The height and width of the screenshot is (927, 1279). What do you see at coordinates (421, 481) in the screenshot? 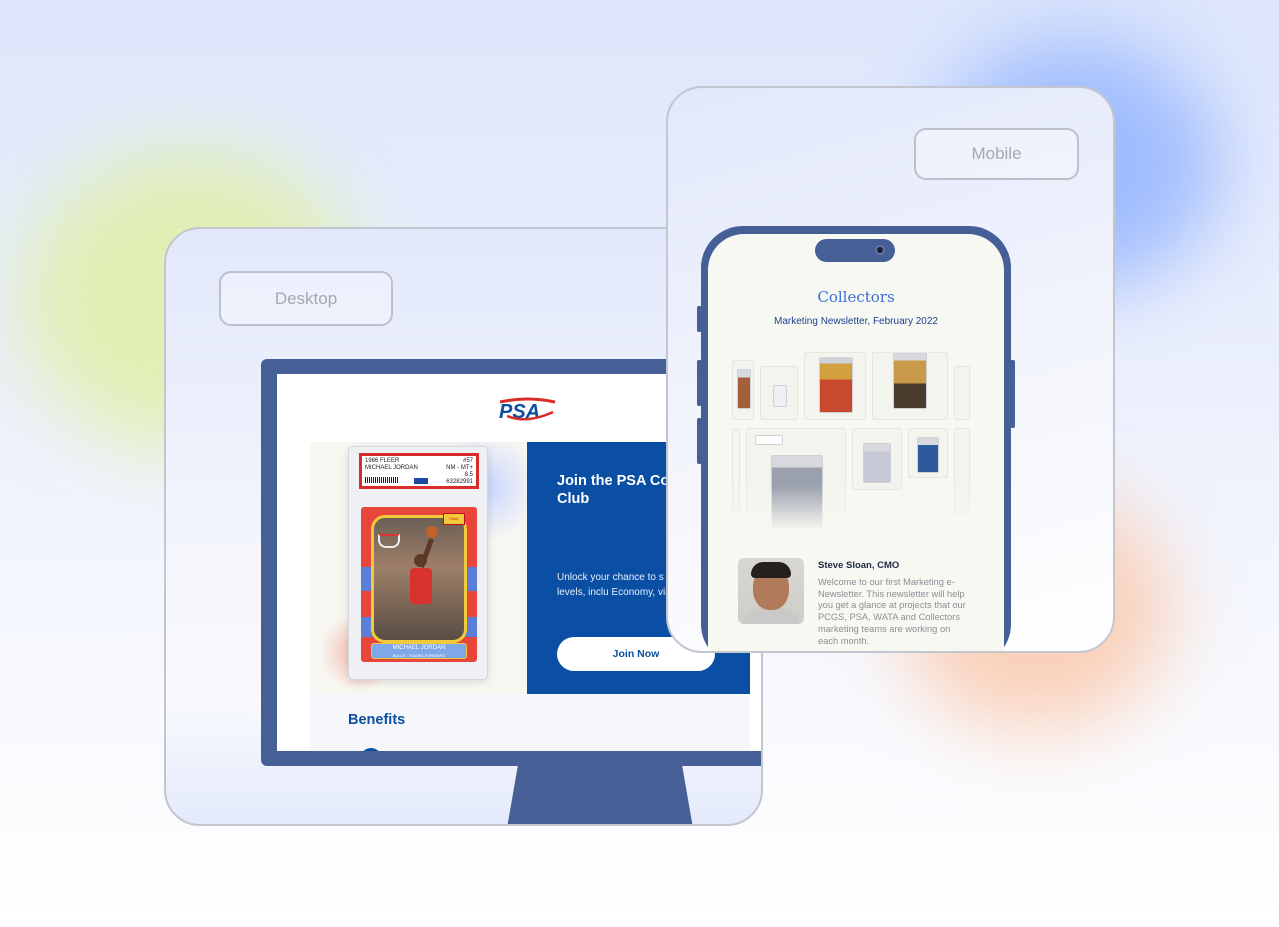
I see `psa-mini-logo-icon` at bounding box center [421, 481].